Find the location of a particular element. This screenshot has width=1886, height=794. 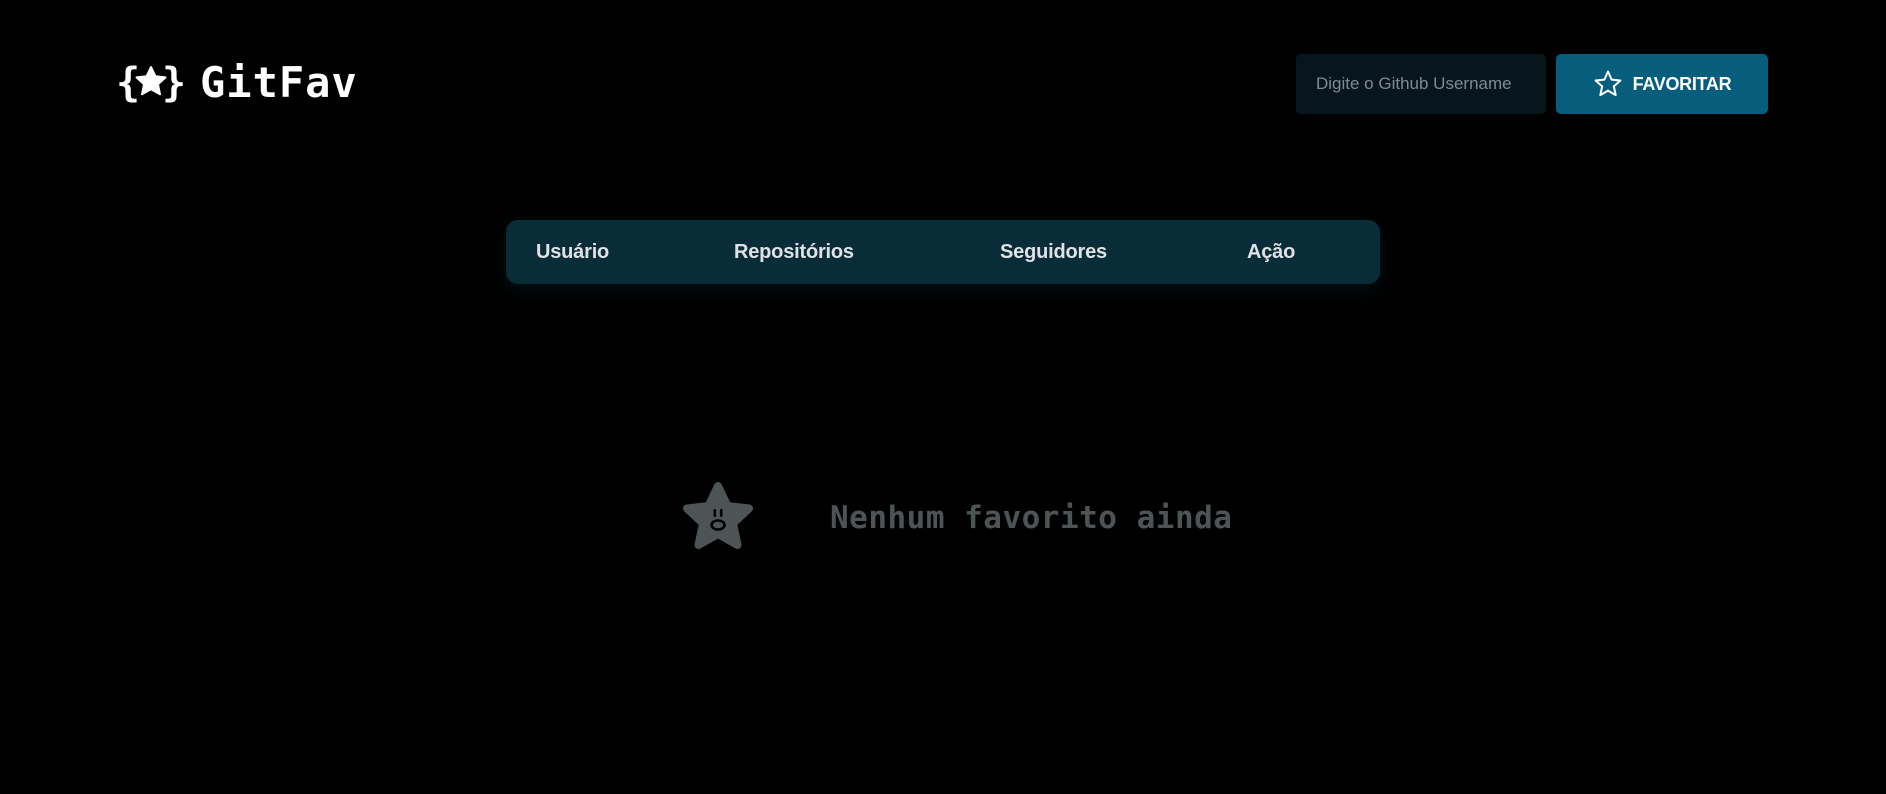

column-header-followers: Seguidores is located at coordinates (1053, 252).